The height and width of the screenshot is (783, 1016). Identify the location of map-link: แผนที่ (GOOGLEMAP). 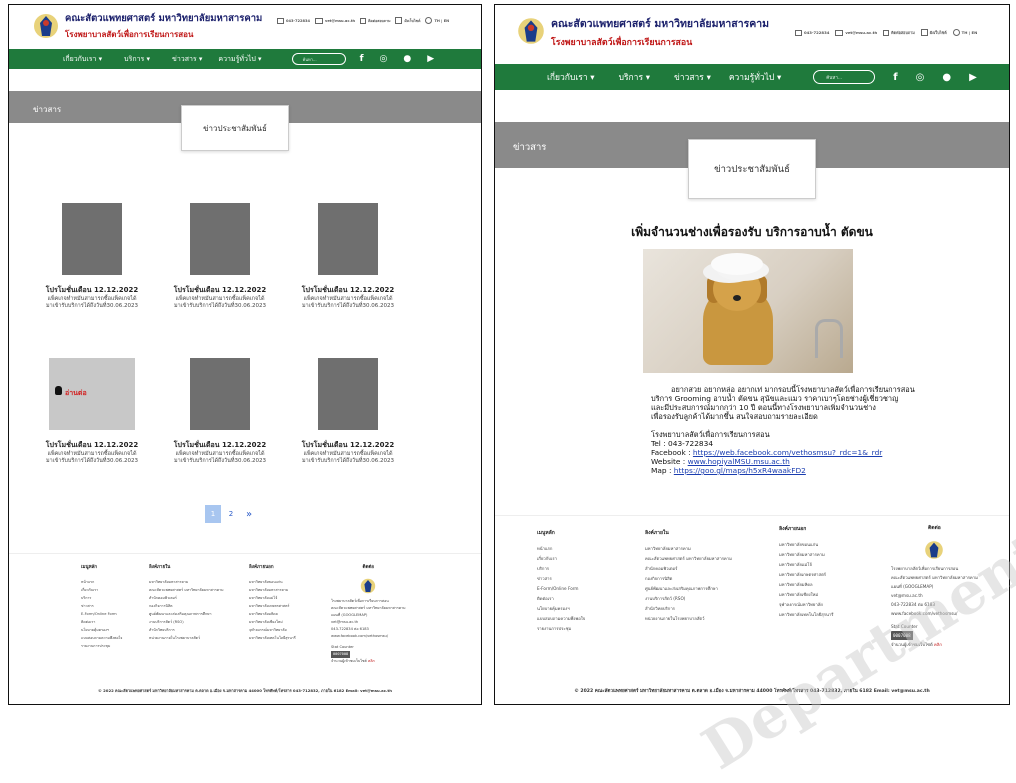
(368, 615).